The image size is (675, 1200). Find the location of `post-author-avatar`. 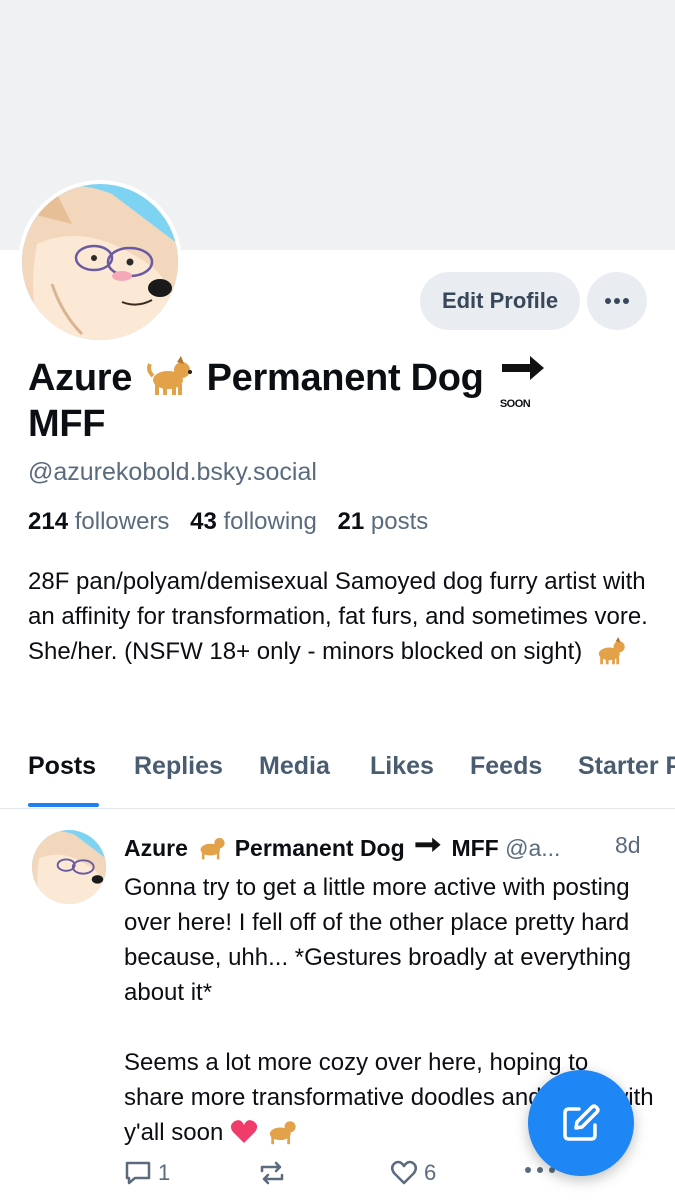

post-author-avatar is located at coordinates (69, 867).